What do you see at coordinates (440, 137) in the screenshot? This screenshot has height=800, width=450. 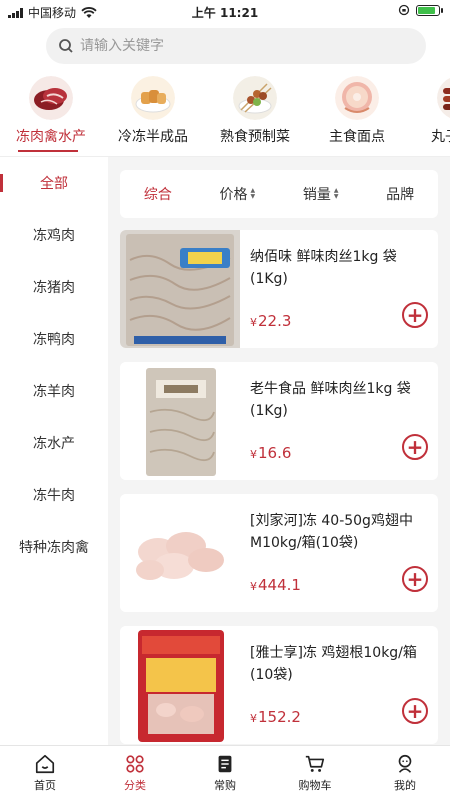 I see `category-label: 丸子肠串` at bounding box center [440, 137].